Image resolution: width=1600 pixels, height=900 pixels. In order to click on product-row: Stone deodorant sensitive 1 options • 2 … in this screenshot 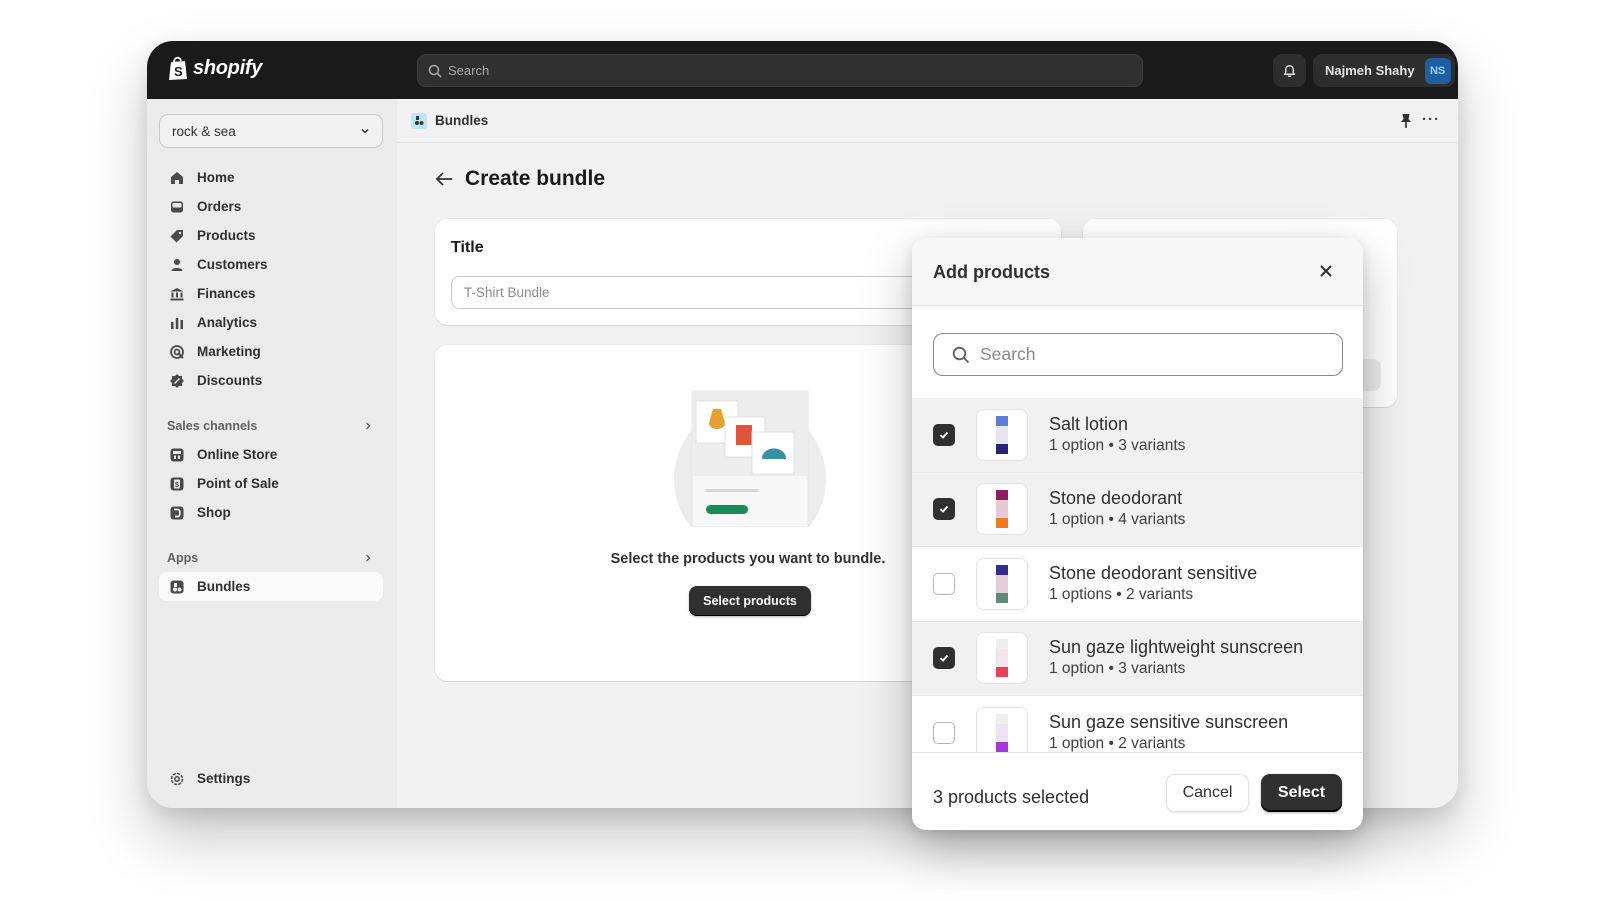, I will do `click(1137, 584)`.